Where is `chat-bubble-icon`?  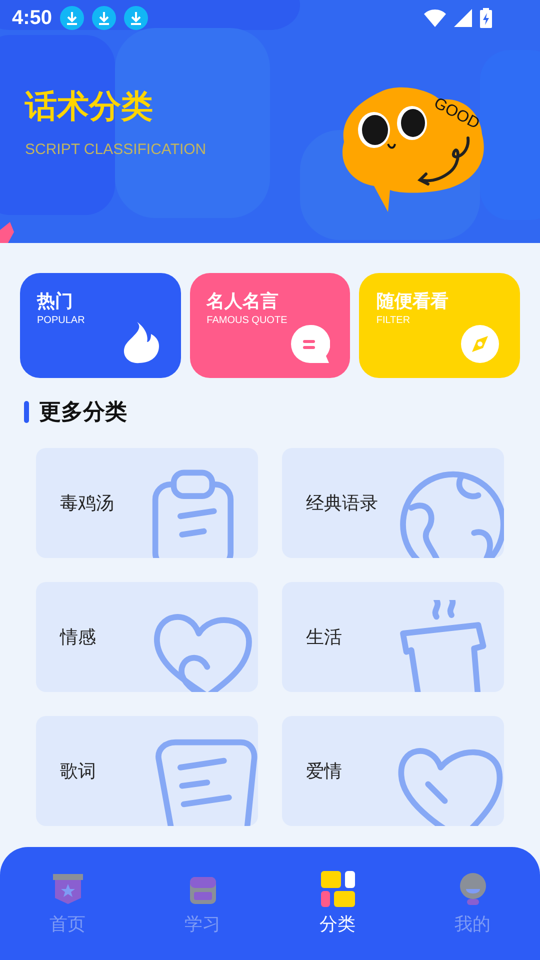
chat-bubble-icon is located at coordinates (310, 344).